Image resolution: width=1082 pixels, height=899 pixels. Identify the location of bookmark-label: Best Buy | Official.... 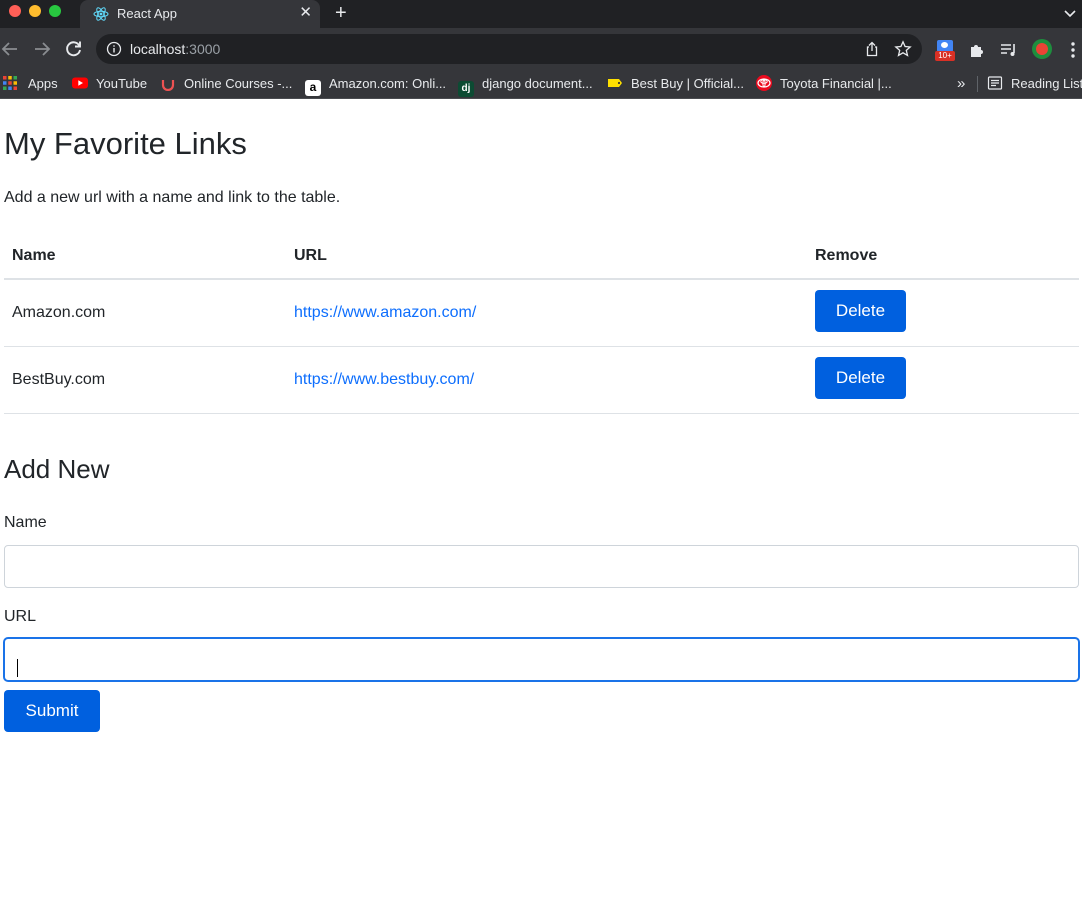
(687, 83).